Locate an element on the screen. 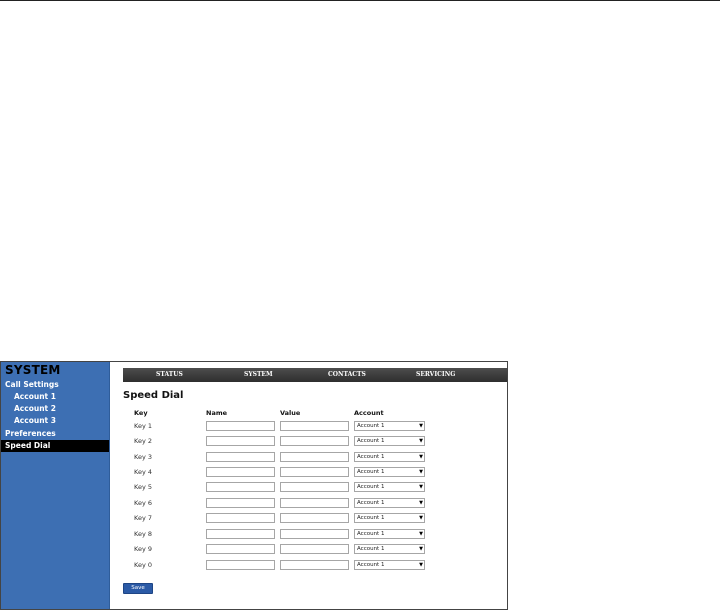  column-header-key: Key is located at coordinates (141, 413).